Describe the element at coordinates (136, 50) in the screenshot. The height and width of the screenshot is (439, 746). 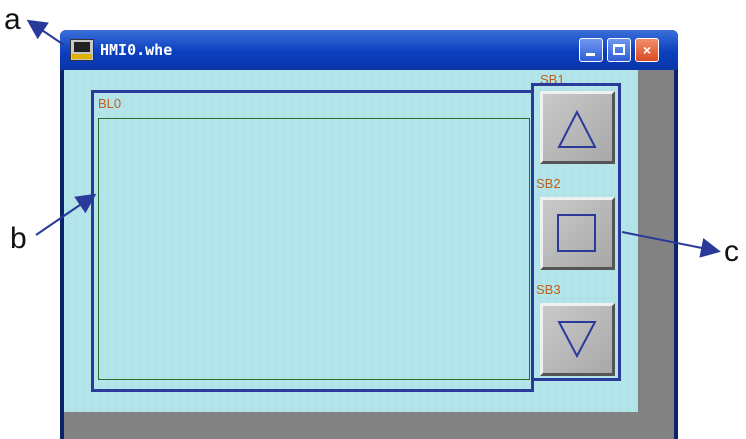
I see `window-title: HMI0.whe` at that location.